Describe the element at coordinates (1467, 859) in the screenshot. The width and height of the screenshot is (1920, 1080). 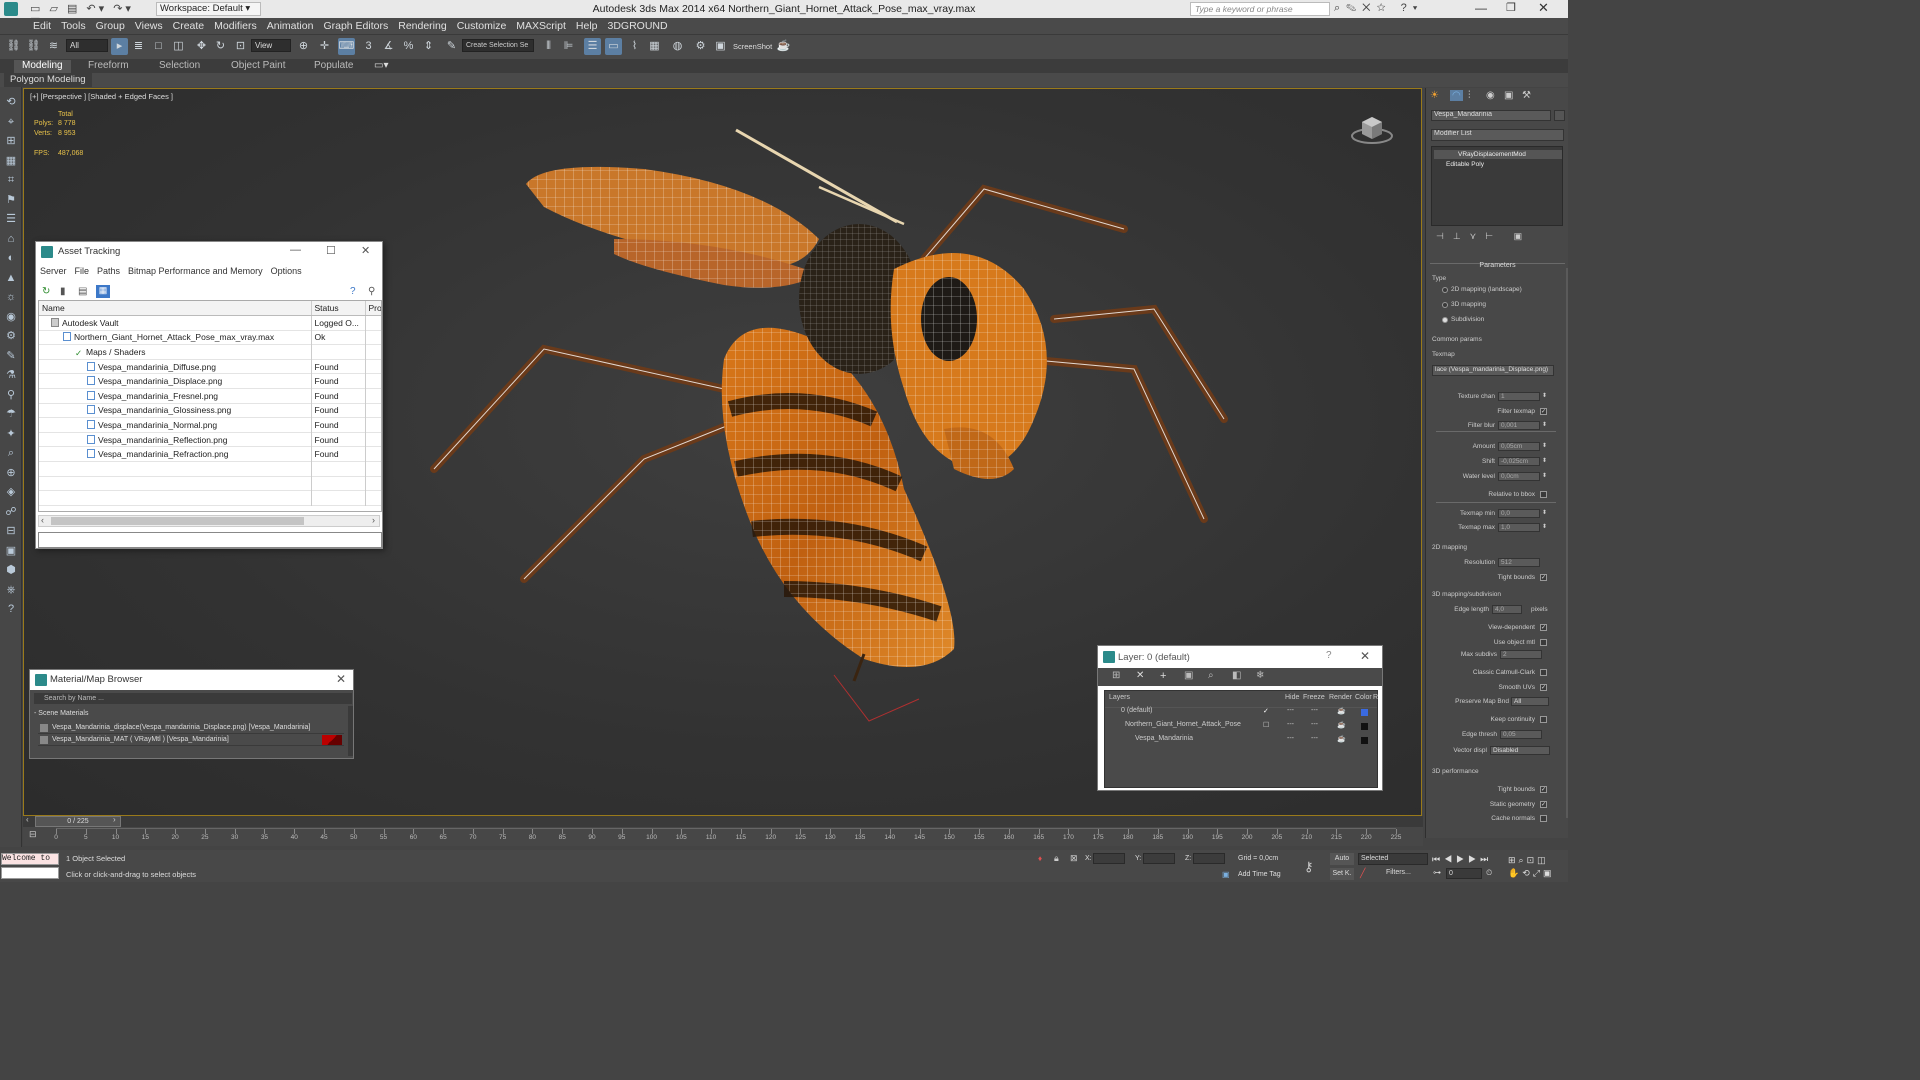
I see `playback-controls: ⏮◀▶▶⏭` at that location.